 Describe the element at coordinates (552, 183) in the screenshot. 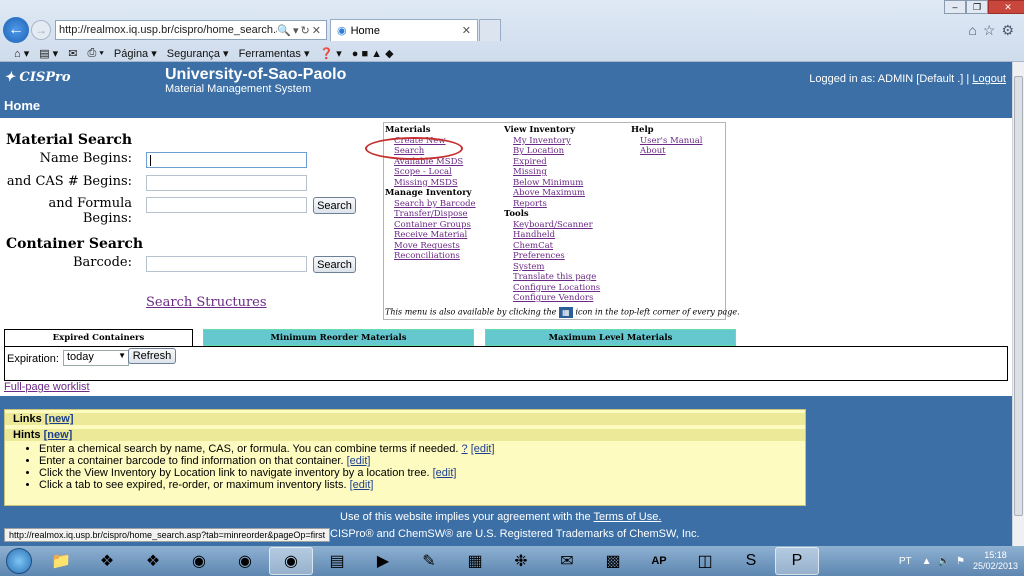

I see `menu-item-below-minimum: Below Minimum` at that location.